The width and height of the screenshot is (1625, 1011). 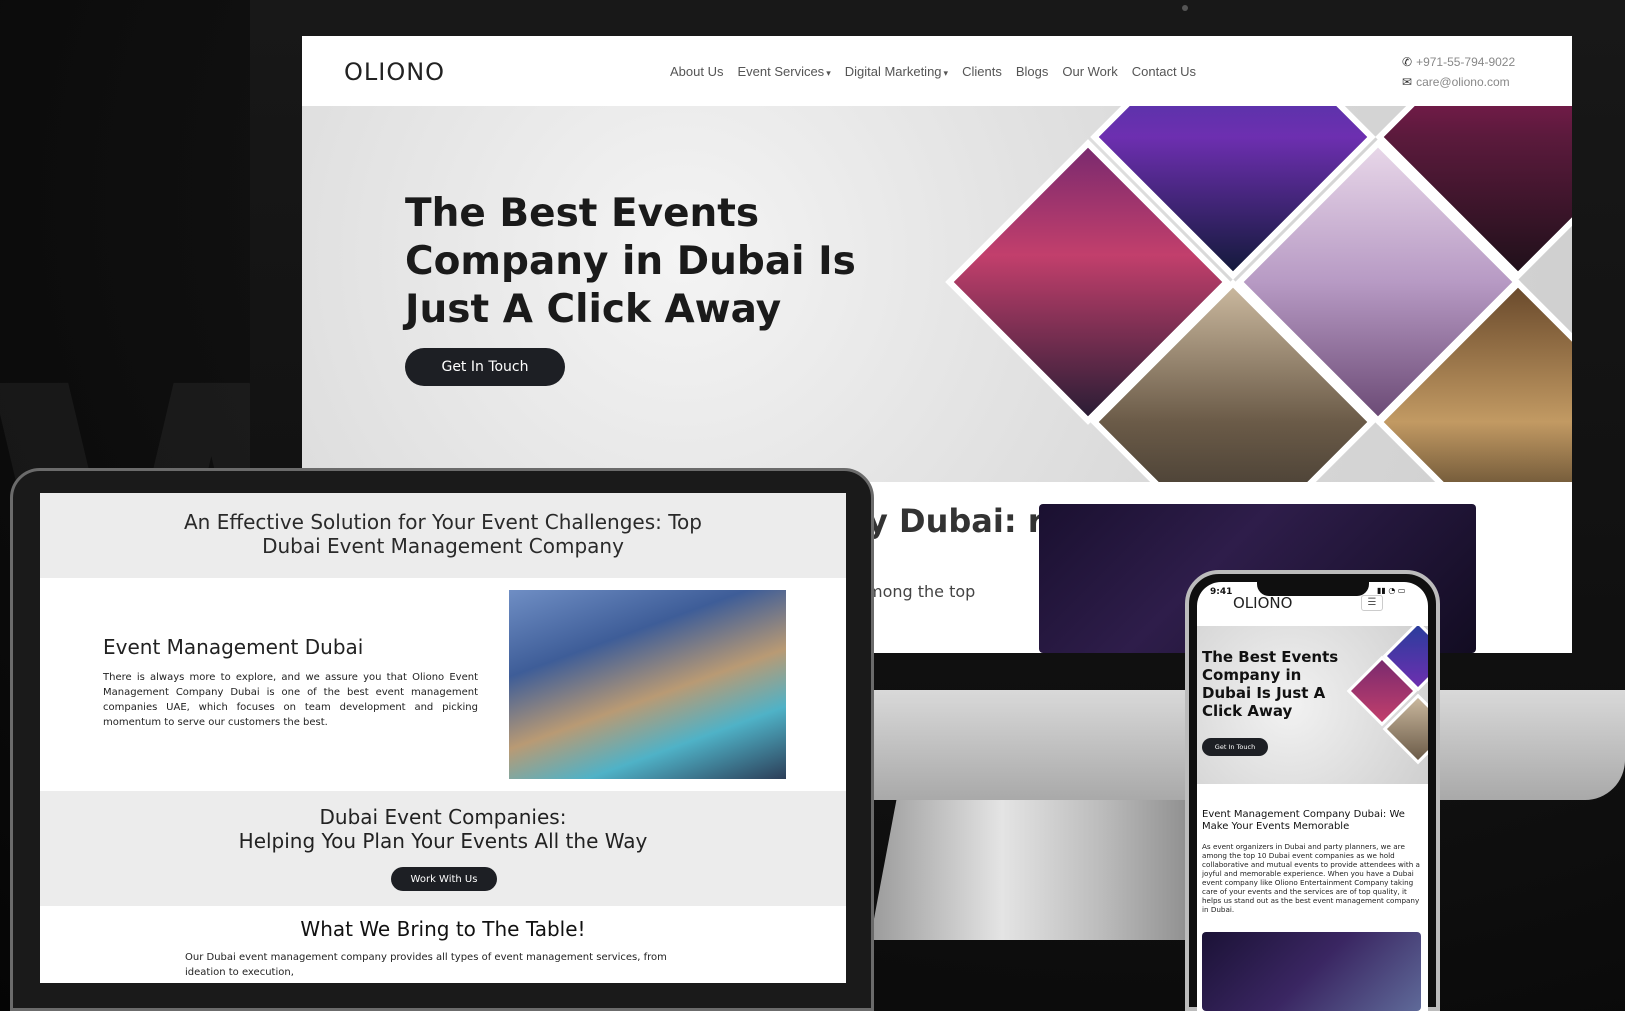 What do you see at coordinates (1185, 8) in the screenshot?
I see `monitor-camera` at bounding box center [1185, 8].